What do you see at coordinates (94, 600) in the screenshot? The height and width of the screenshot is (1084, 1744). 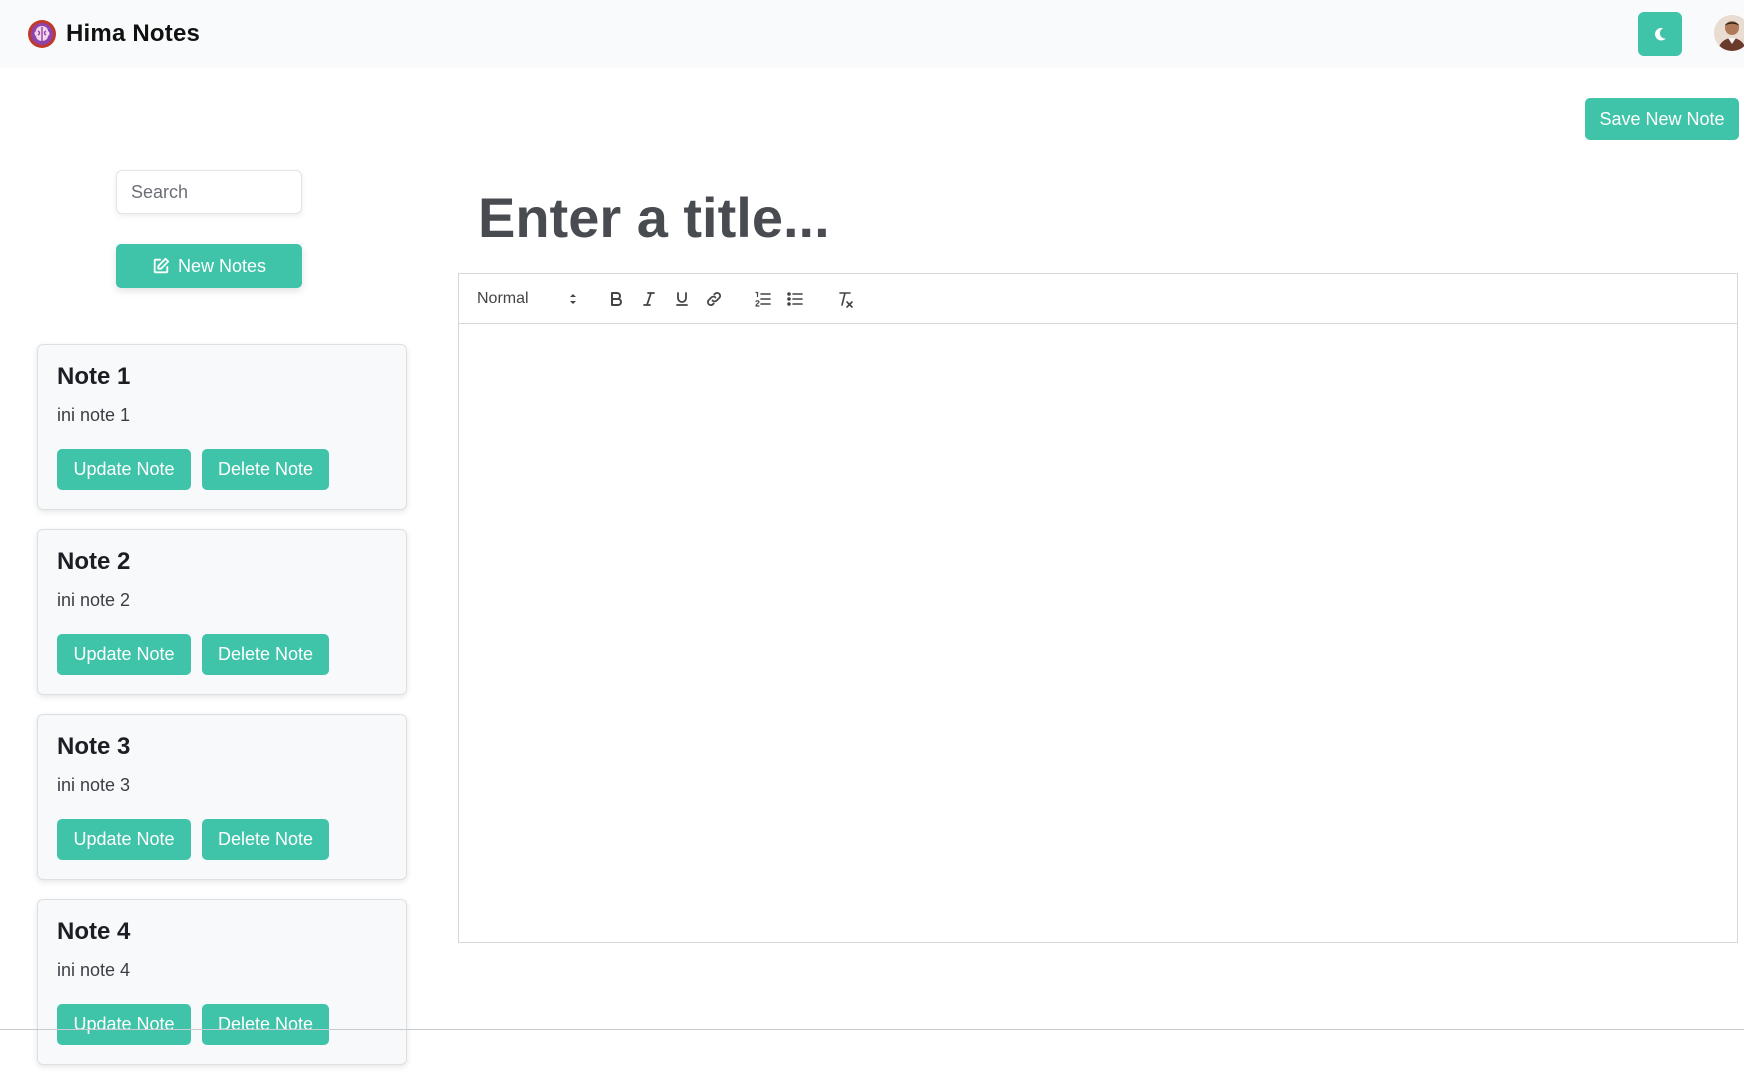 I see `note-body: ini note 2` at bounding box center [94, 600].